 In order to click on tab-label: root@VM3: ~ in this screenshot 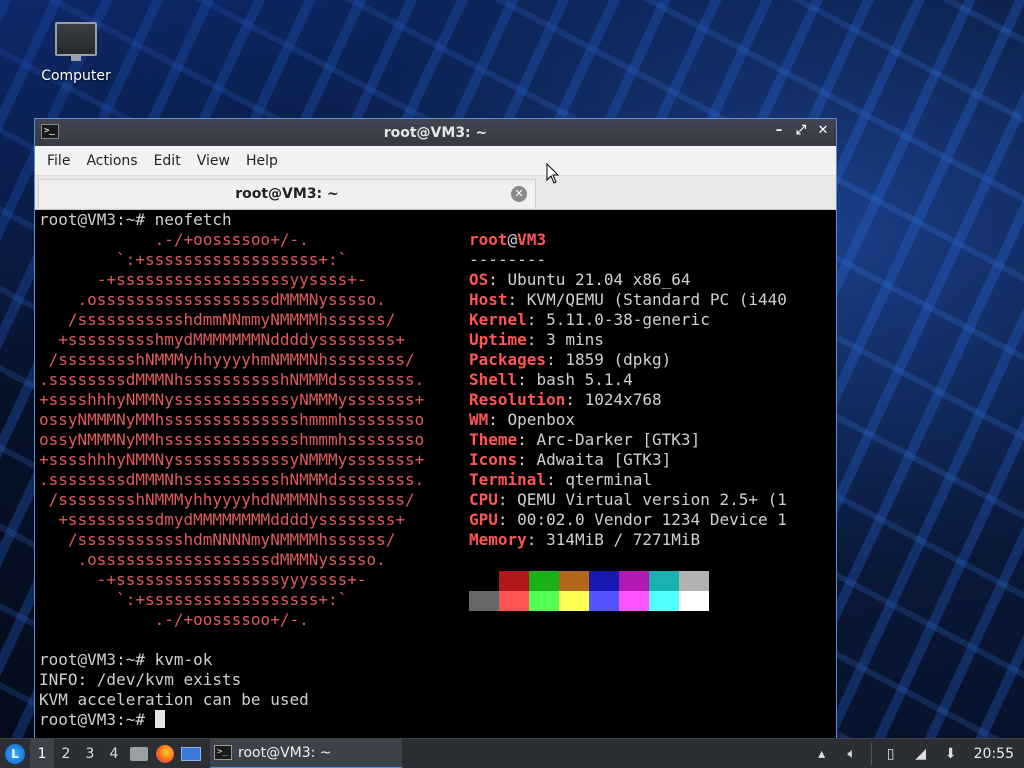, I will do `click(287, 194)`.